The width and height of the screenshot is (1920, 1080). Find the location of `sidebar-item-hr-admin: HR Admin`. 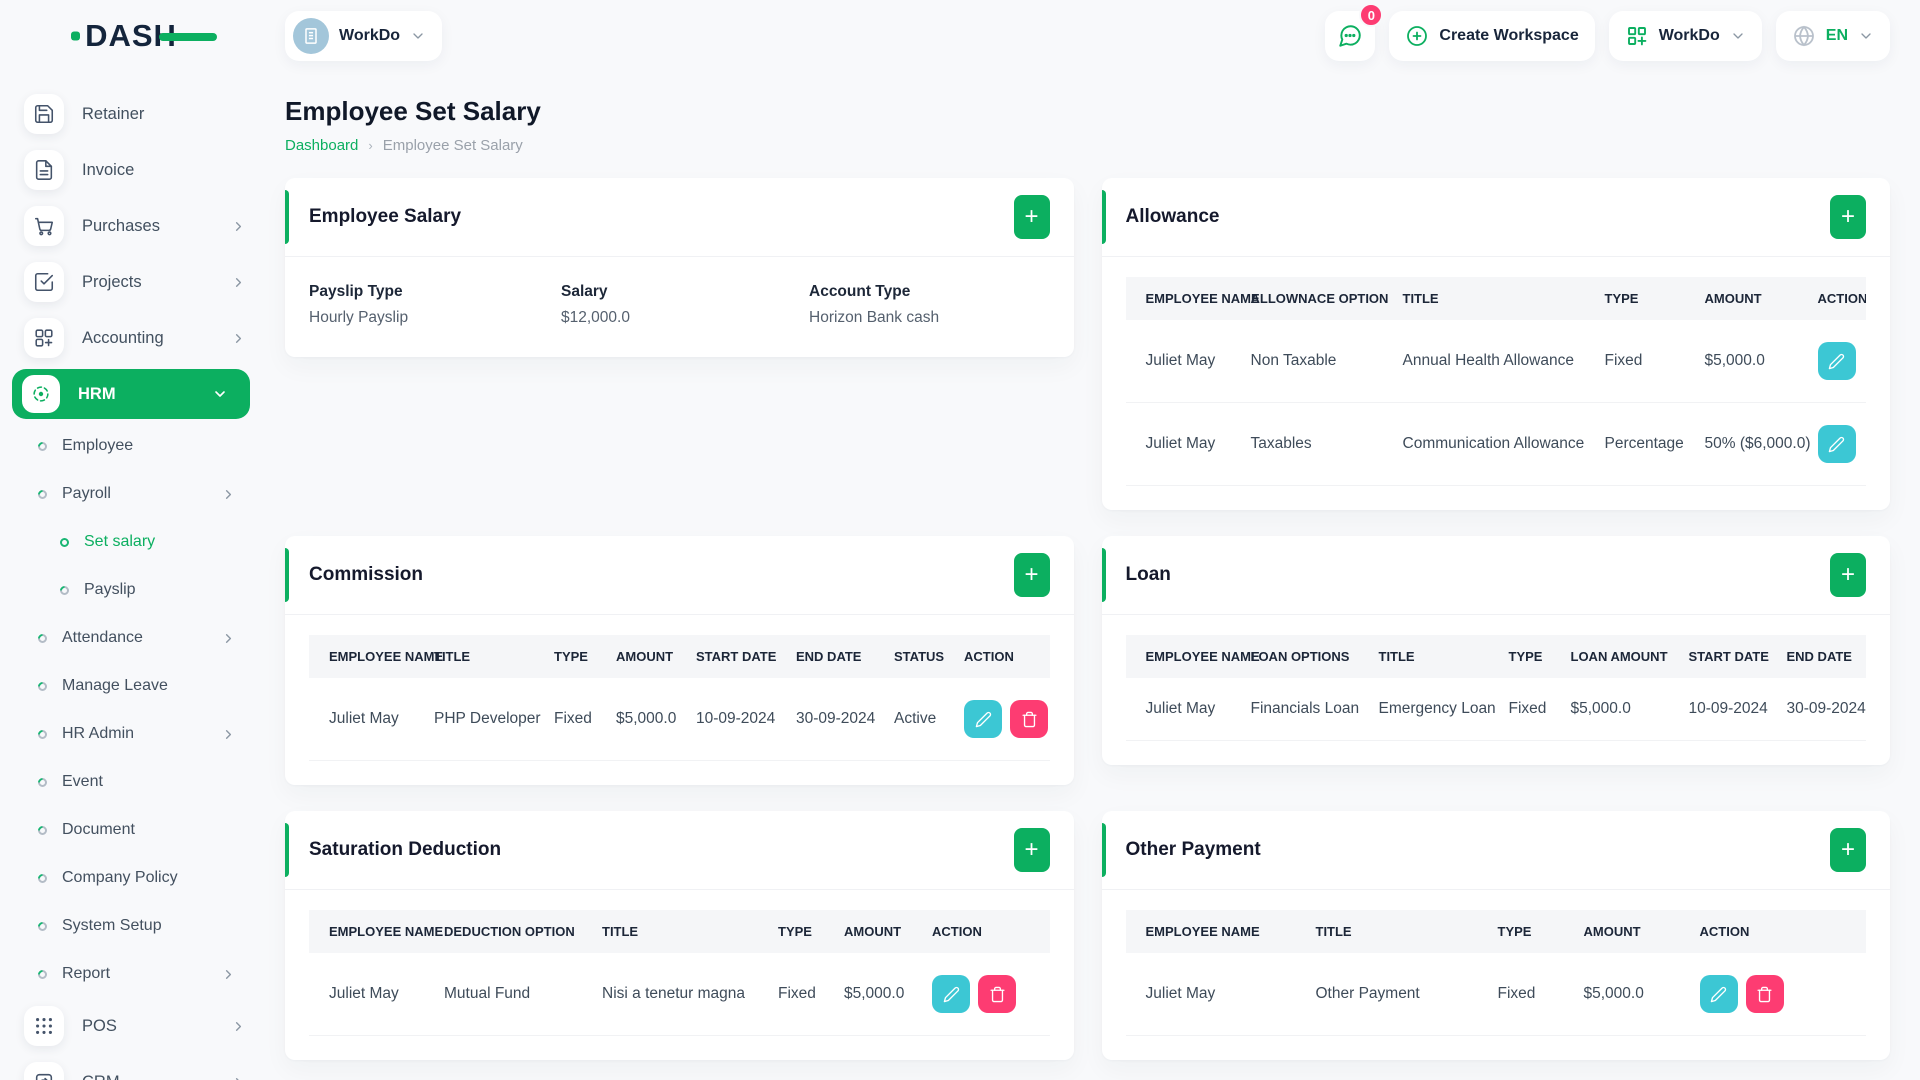

sidebar-item-hr-admin: HR Admin is located at coordinates (131, 734).